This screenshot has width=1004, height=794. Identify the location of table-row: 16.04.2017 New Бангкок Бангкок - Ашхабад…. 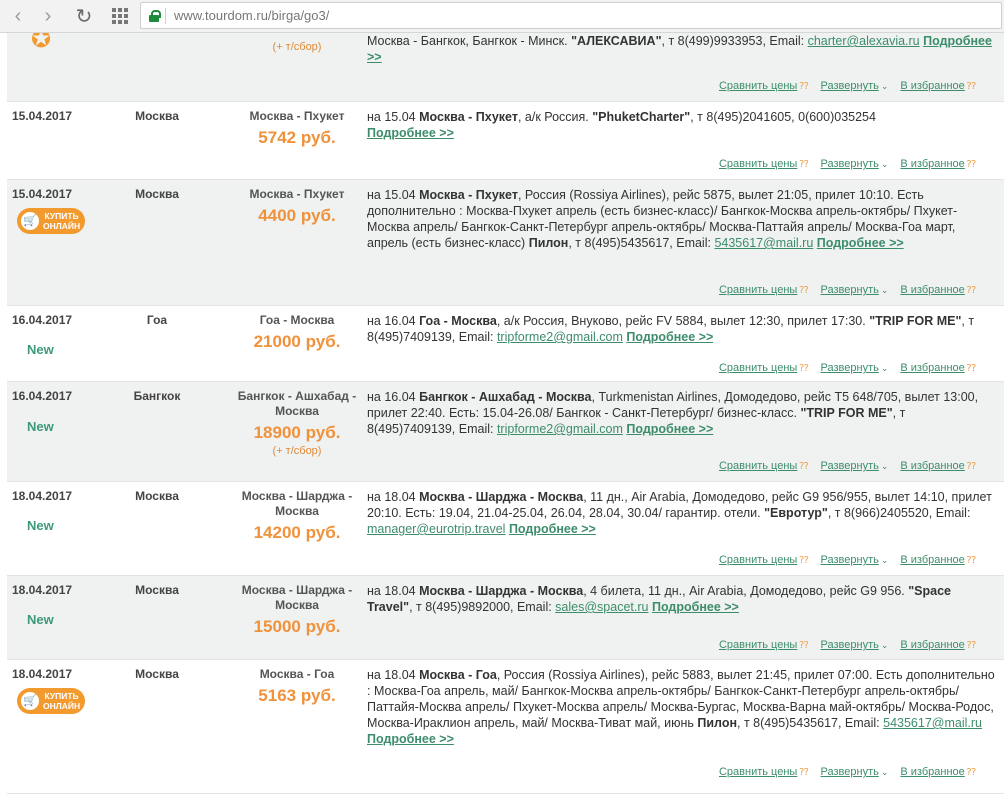
(505, 432).